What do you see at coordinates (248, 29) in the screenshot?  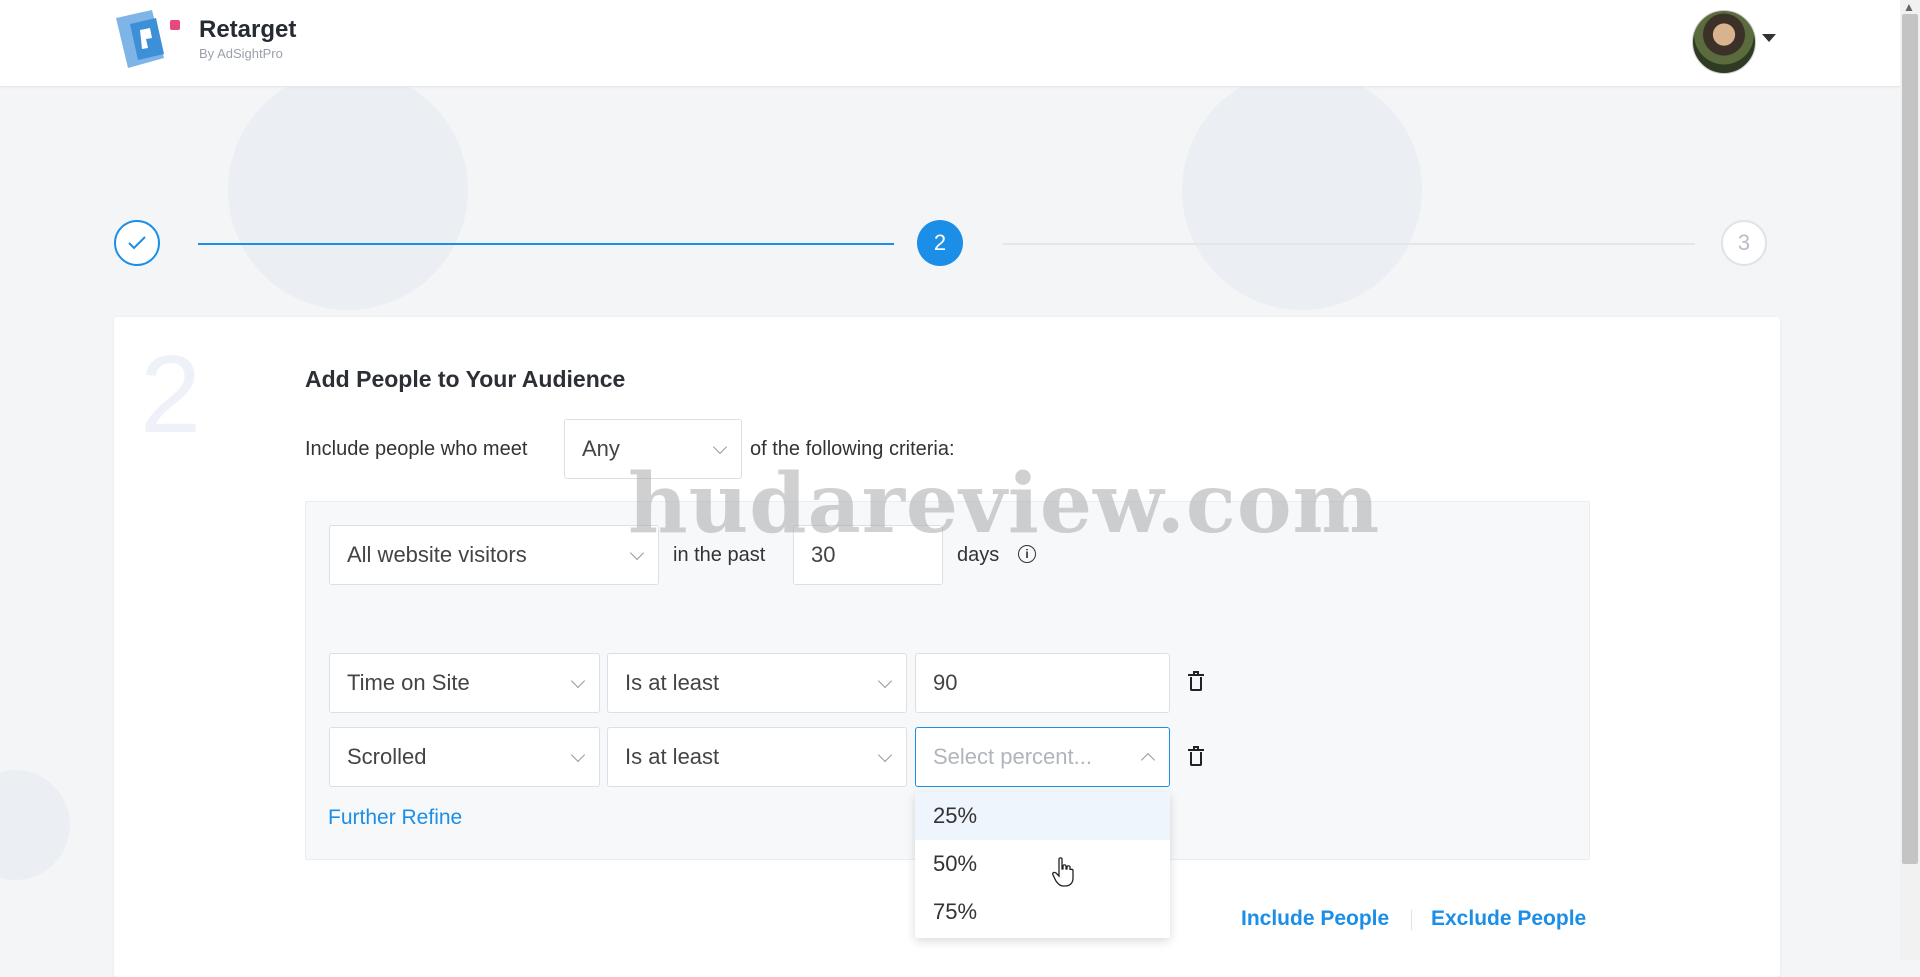 I see `brand-name: Retarget` at bounding box center [248, 29].